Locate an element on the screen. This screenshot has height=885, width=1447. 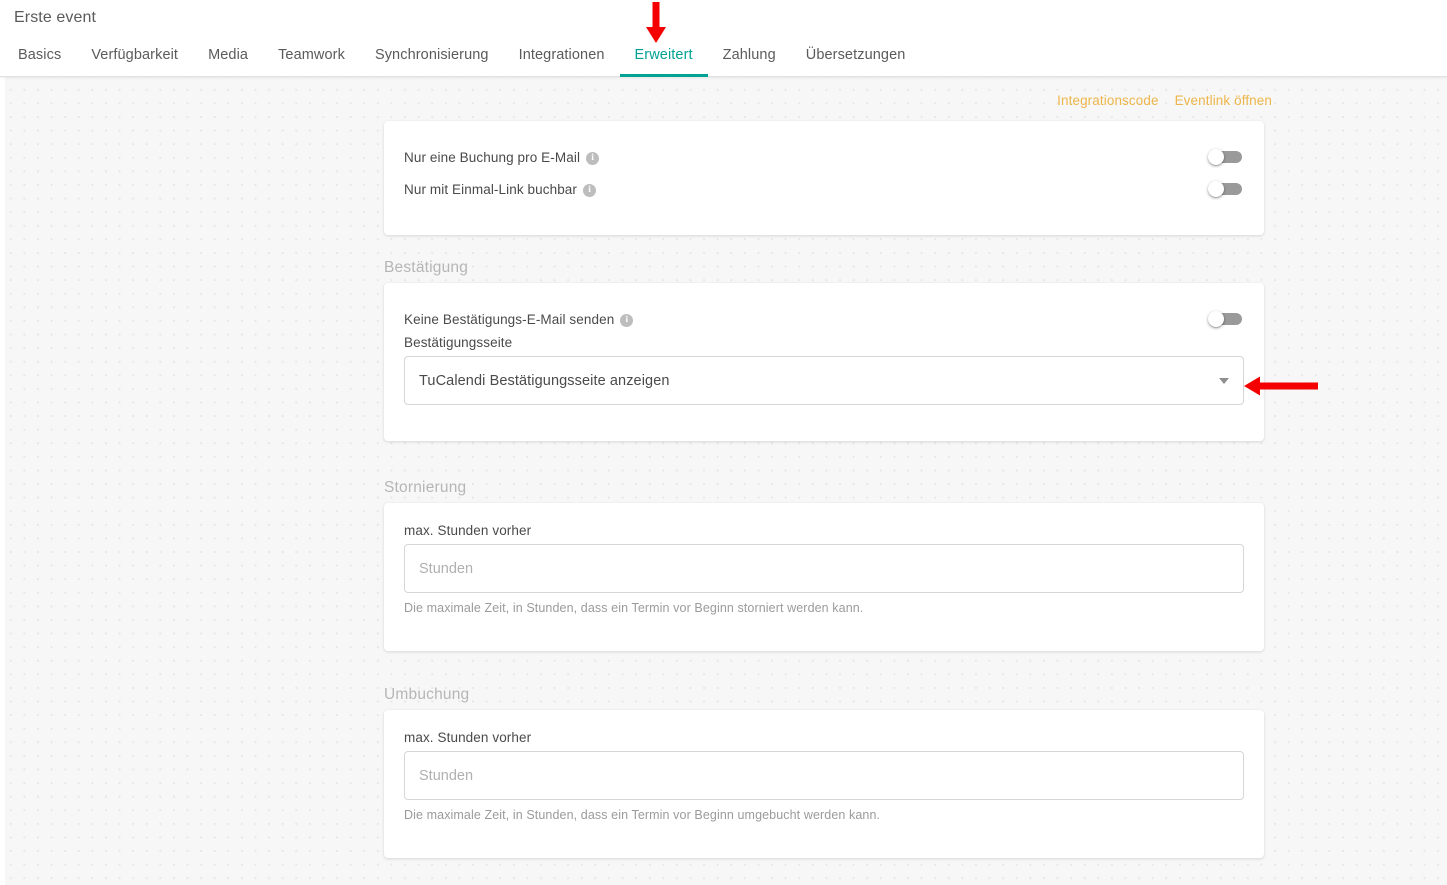
tab-verfuegbarkeit: Verfügbarkeit is located at coordinates (134, 57).